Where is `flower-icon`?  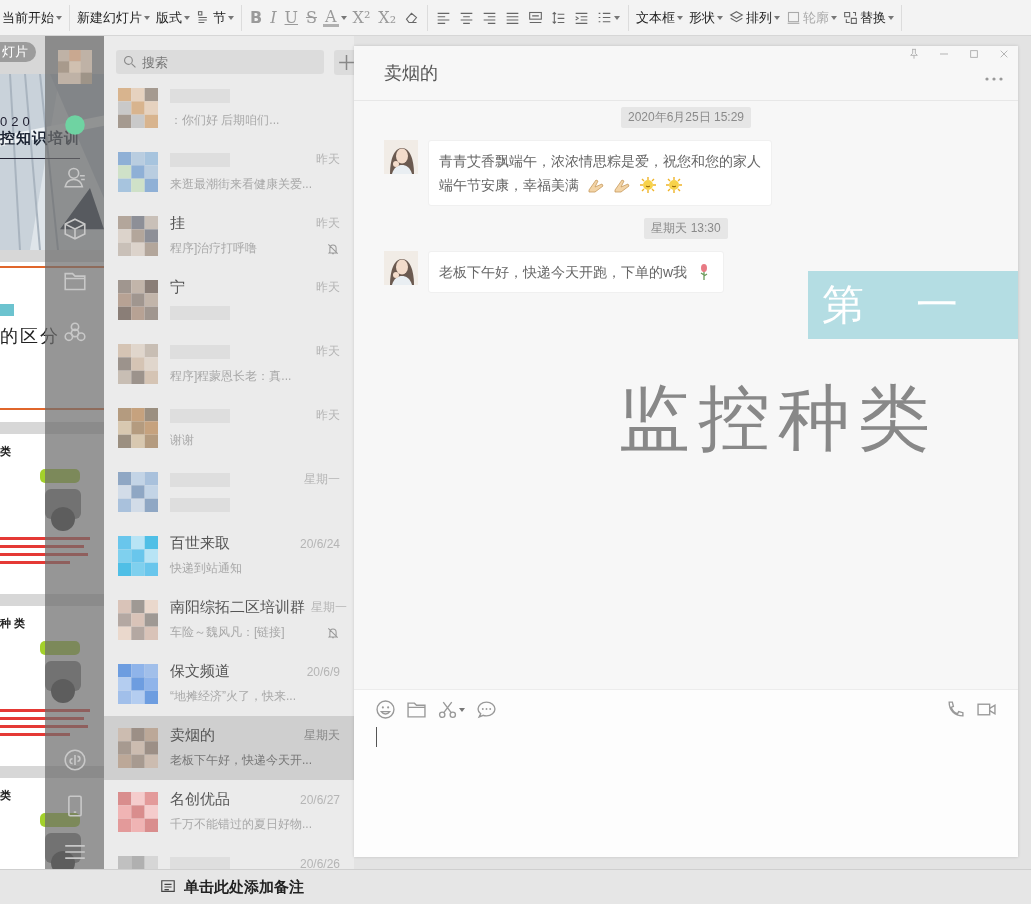 flower-icon is located at coordinates (74, 333).